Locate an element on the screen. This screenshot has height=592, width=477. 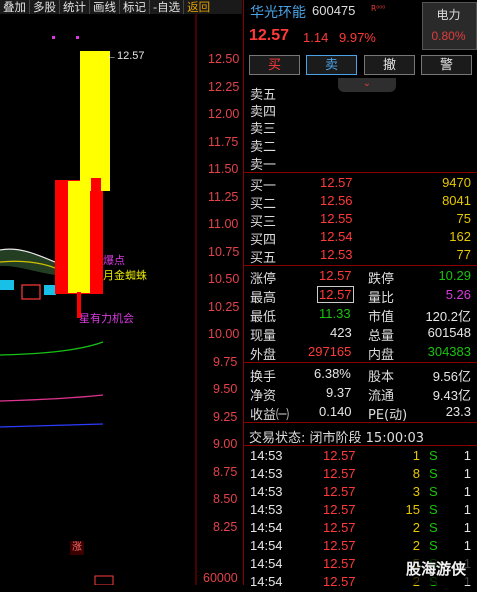
high-value: 12.57 is located at coordinates (335, 294).